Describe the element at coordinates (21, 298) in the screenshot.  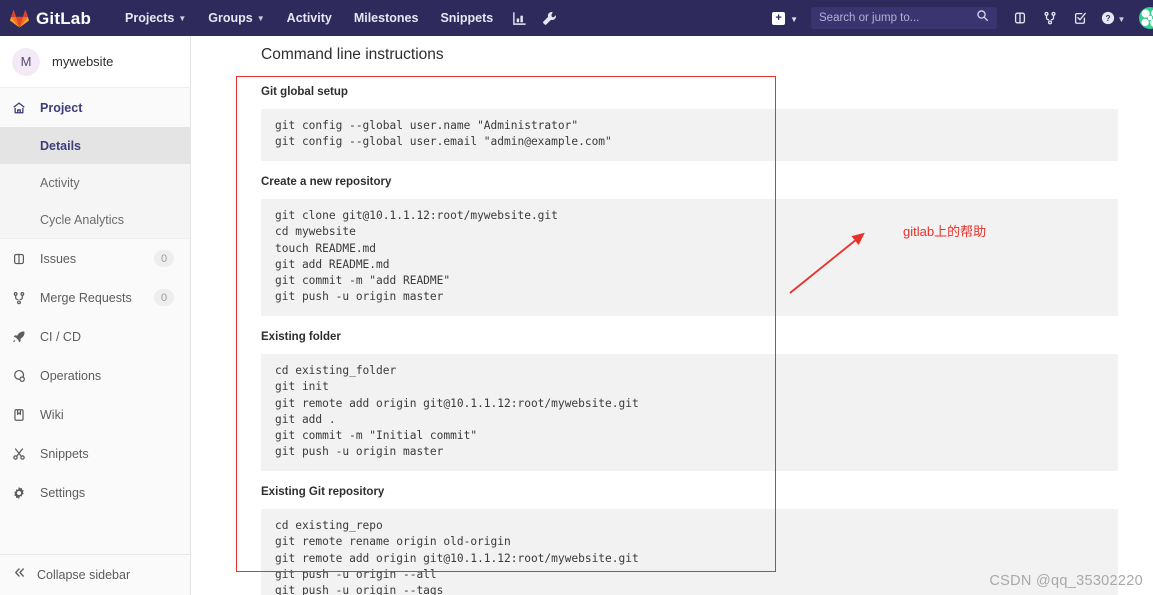
I see `merge-request-icon` at that location.